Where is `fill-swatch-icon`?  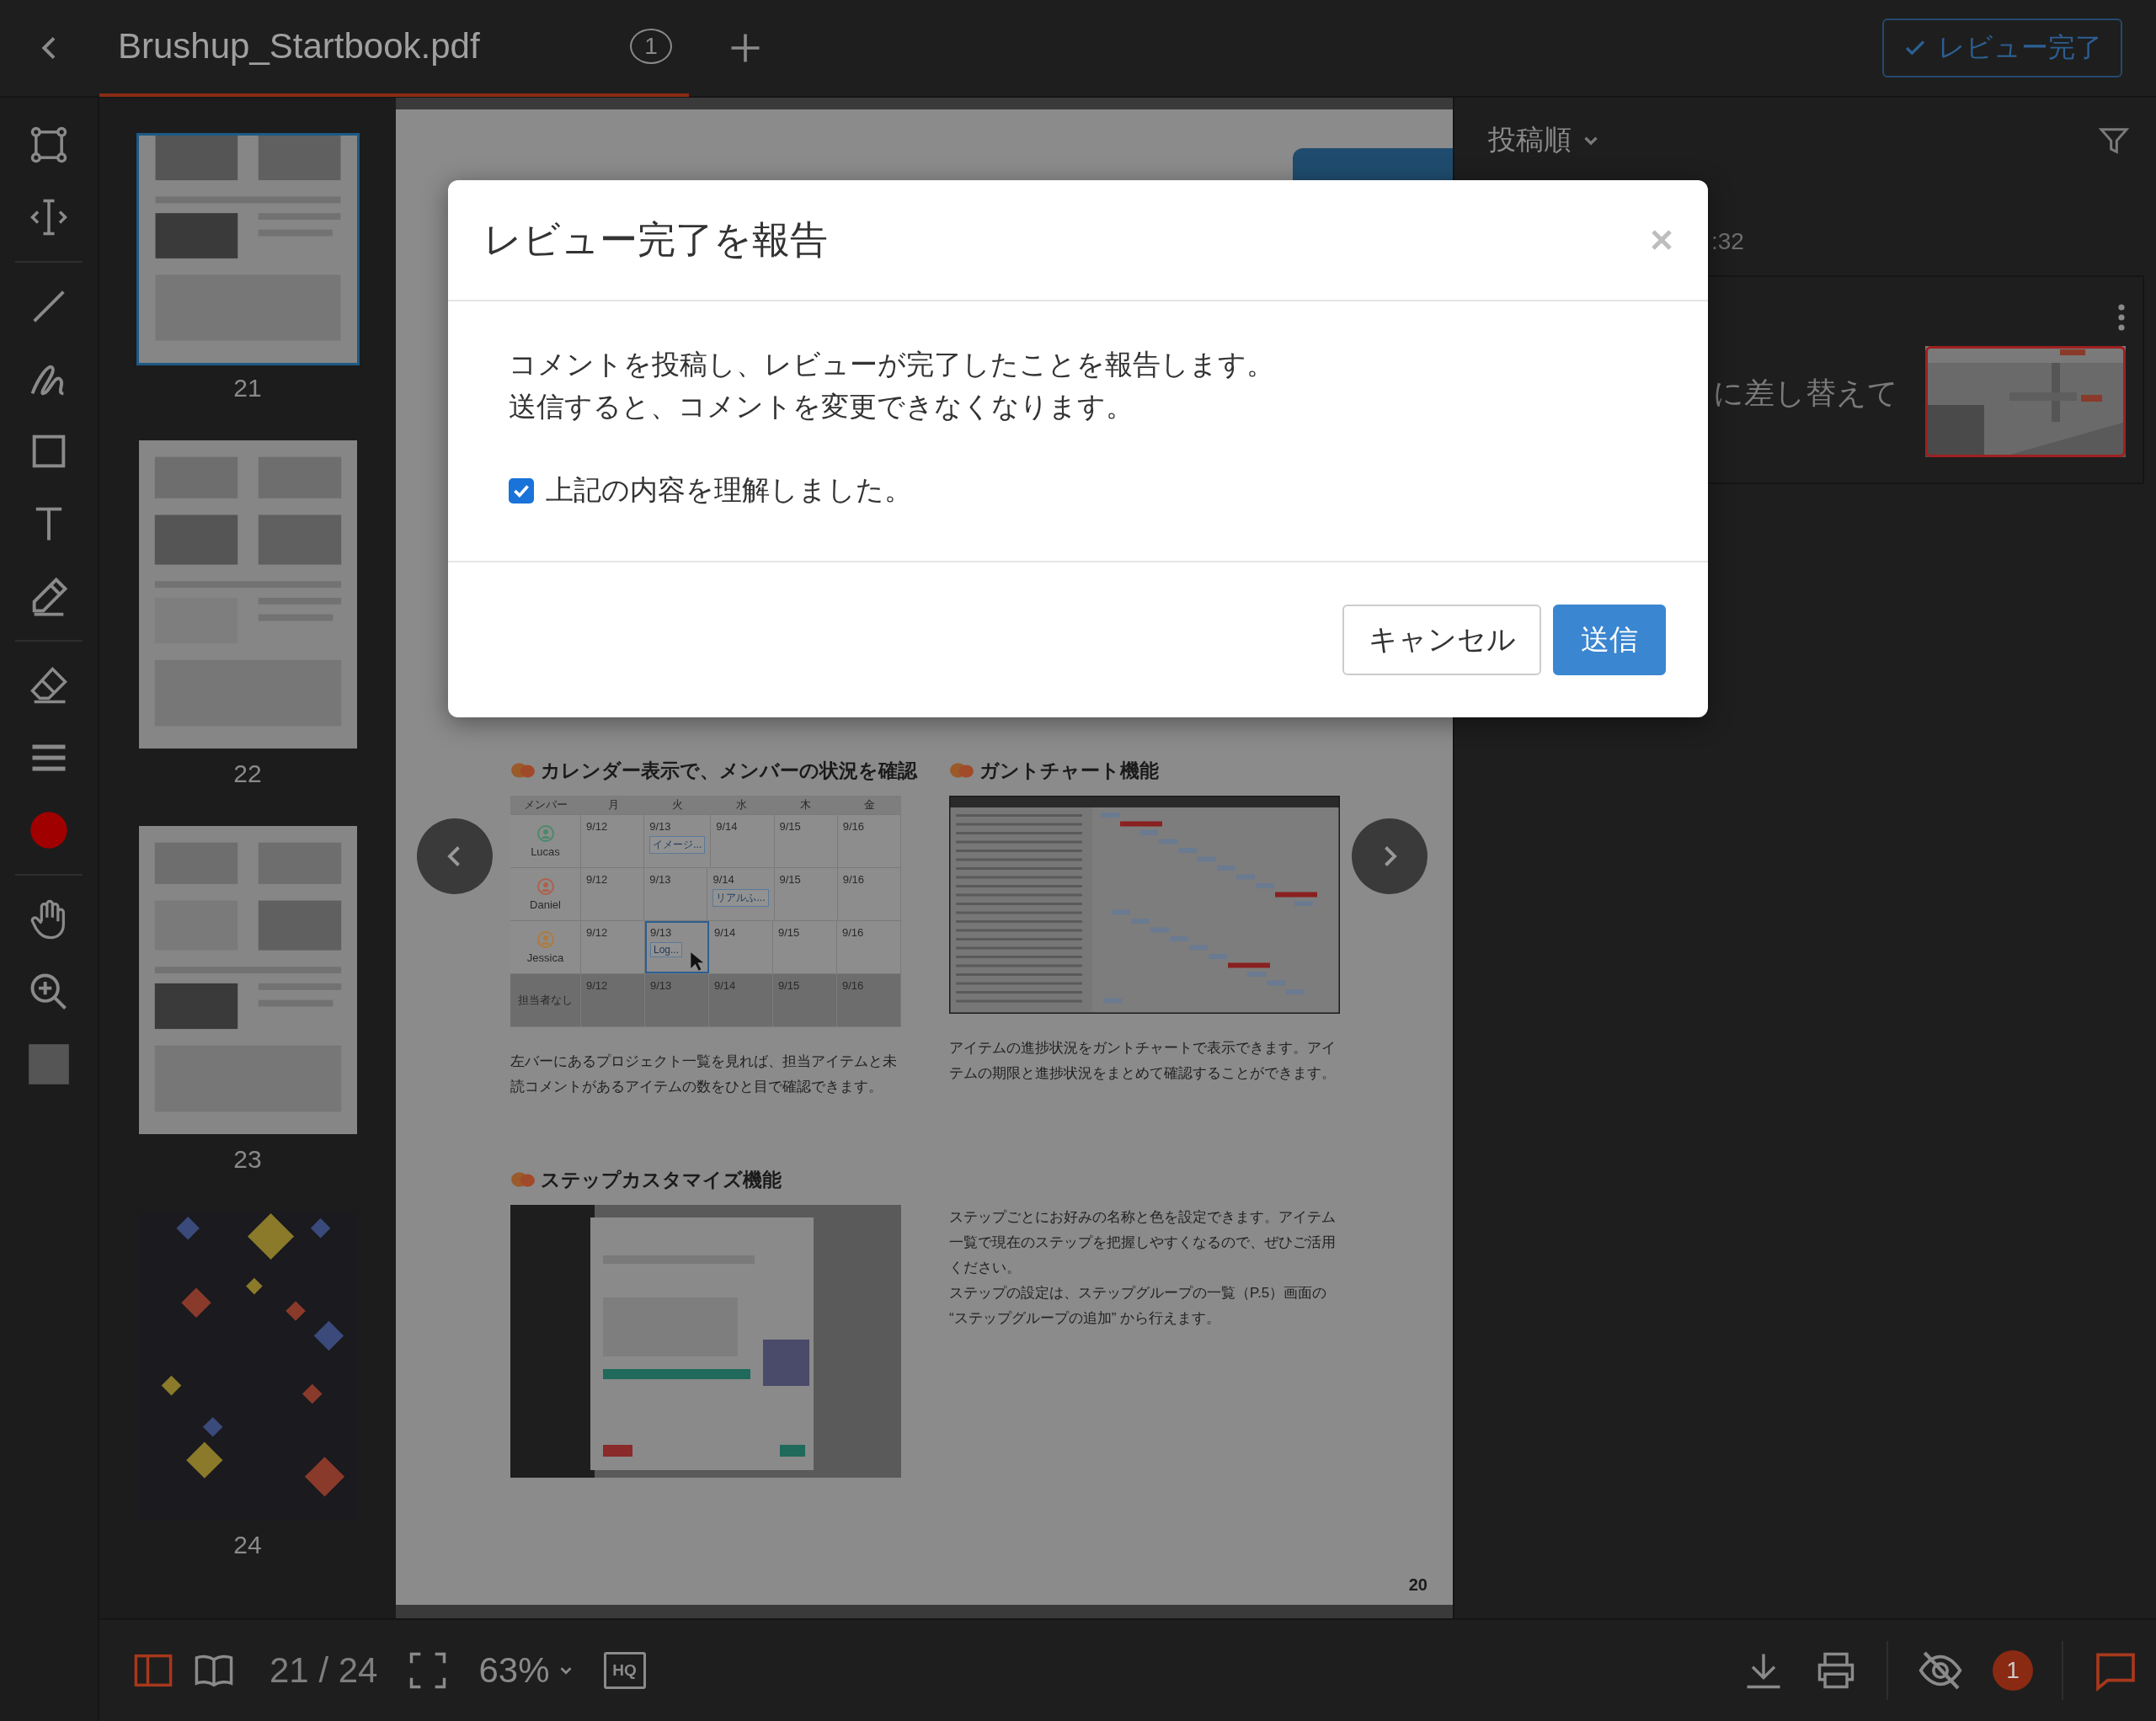 fill-swatch-icon is located at coordinates (49, 1064).